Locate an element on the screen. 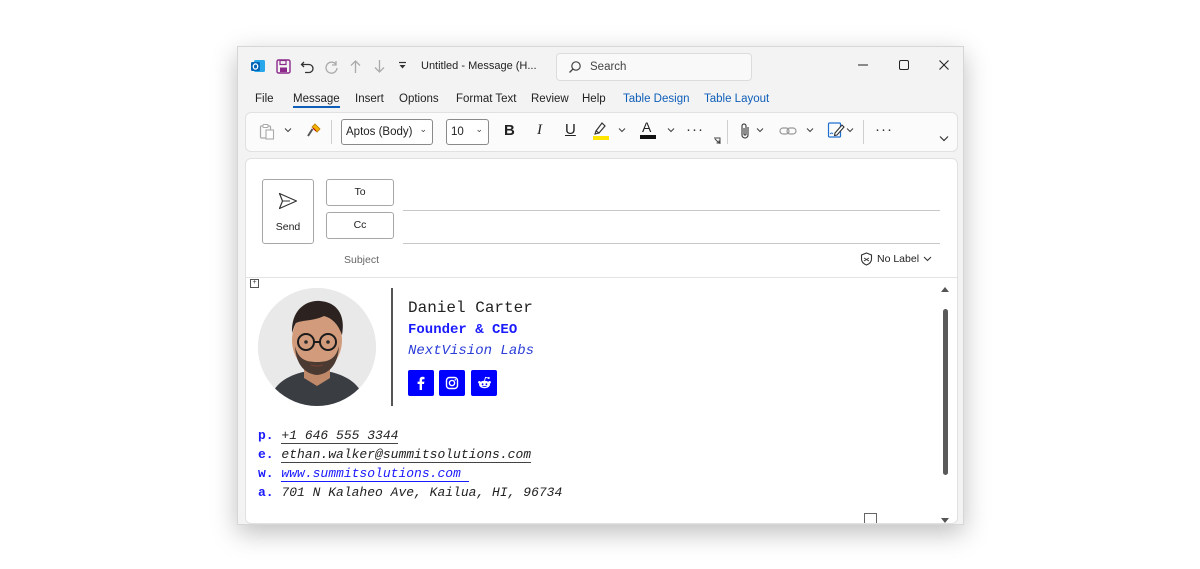 The width and height of the screenshot is (1200, 569). tab-insert: Insert is located at coordinates (369, 99).